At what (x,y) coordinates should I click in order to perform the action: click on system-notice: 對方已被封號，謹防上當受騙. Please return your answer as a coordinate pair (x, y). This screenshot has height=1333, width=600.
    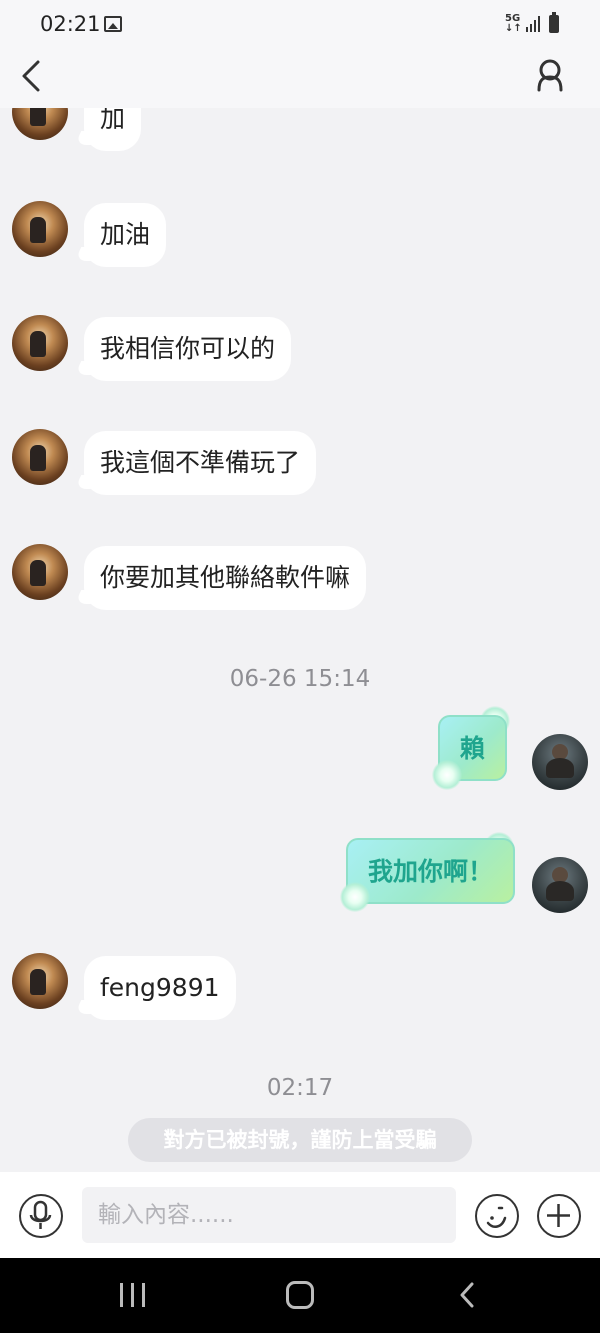
    Looking at the image, I should click on (300, 1140).